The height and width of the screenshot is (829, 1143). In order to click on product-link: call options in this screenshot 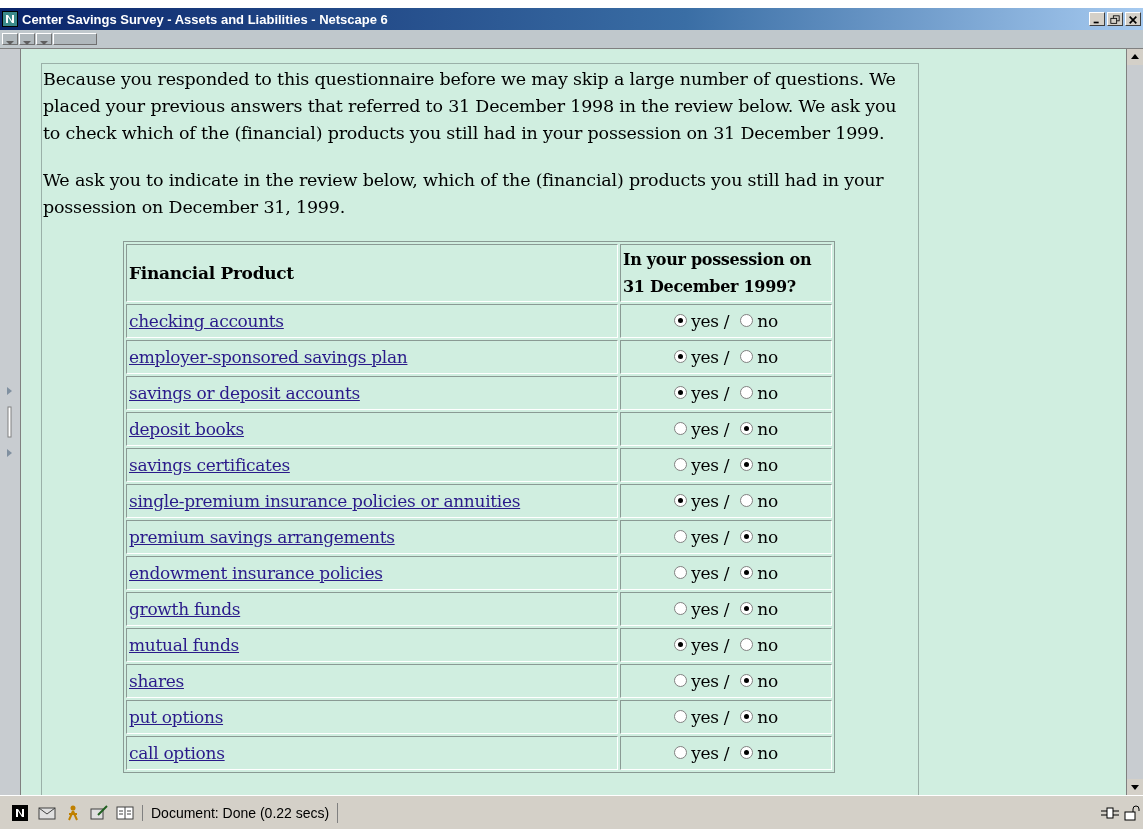, I will do `click(177, 753)`.